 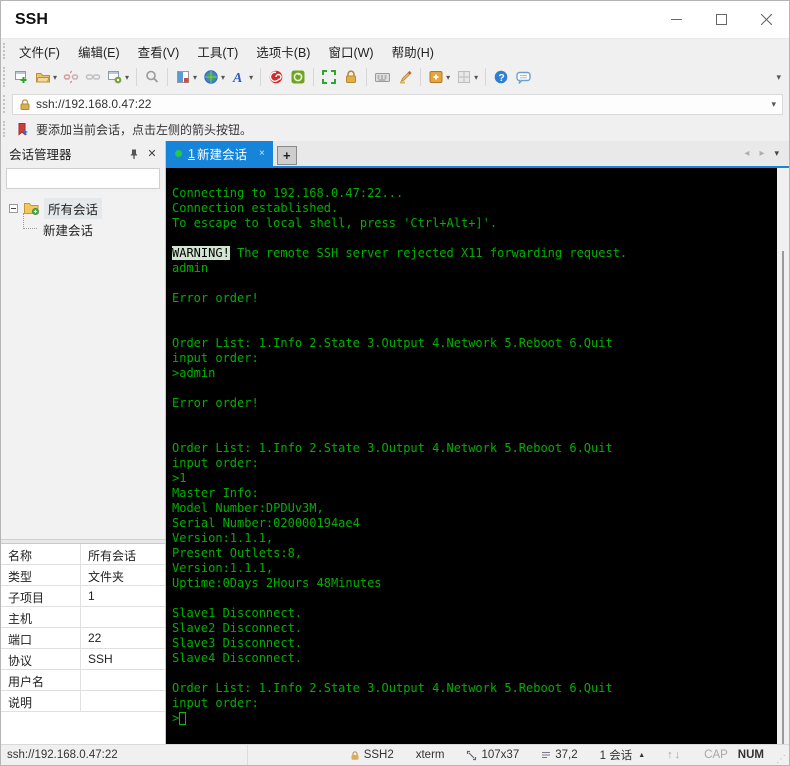 I want to click on toolbar-separator, so click(x=367, y=77).